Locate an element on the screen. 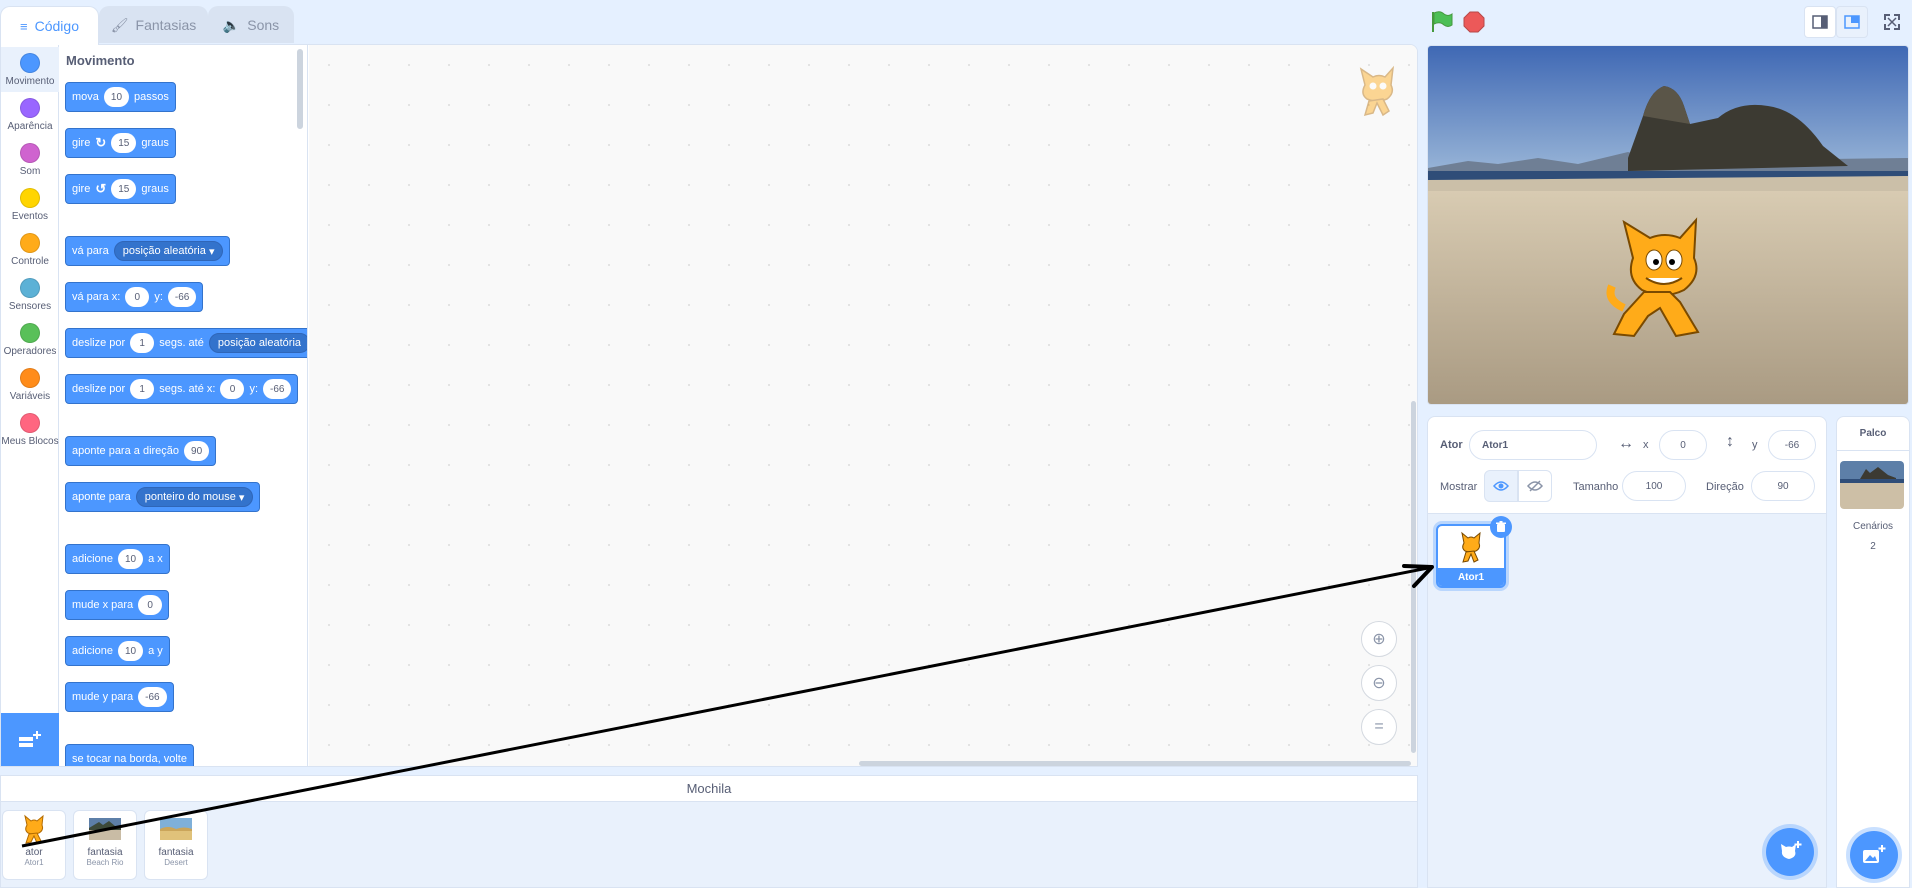  block-turn-right: gire ↻ 15 graus is located at coordinates (120, 143).